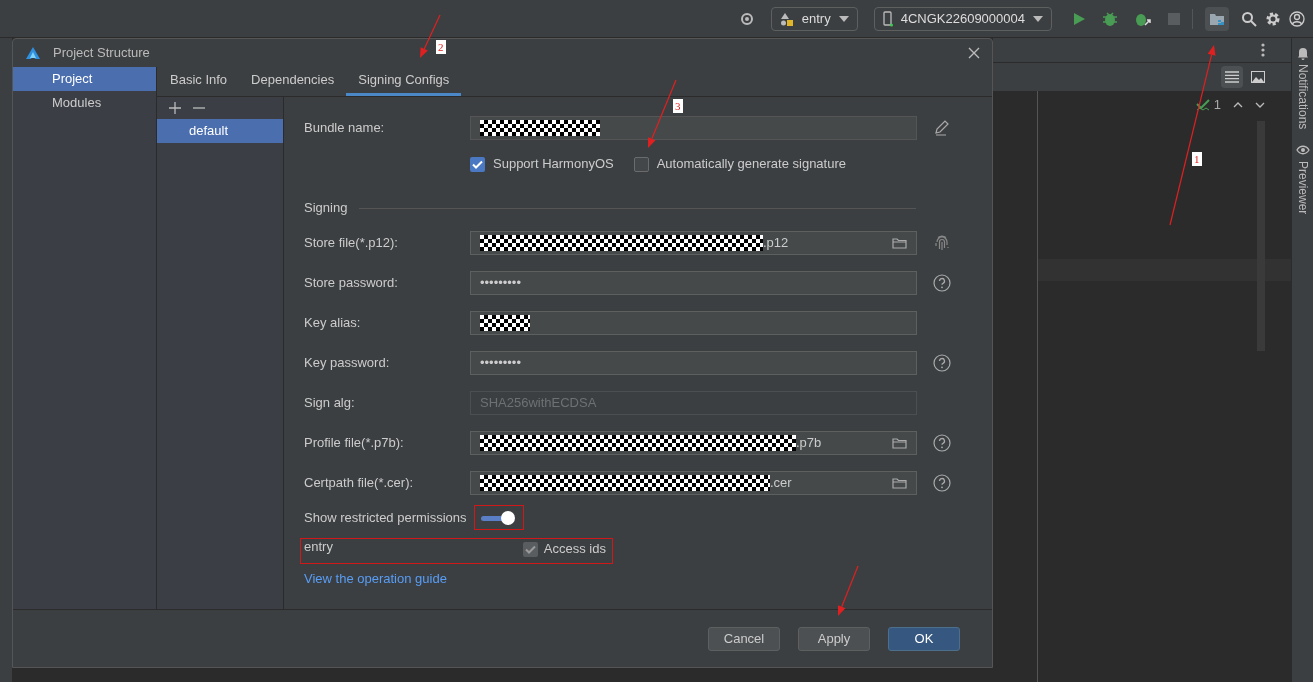 Image resolution: width=1313 pixels, height=682 pixels. What do you see at coordinates (347, 363) in the screenshot?
I see `field-label: Key password:` at bounding box center [347, 363].